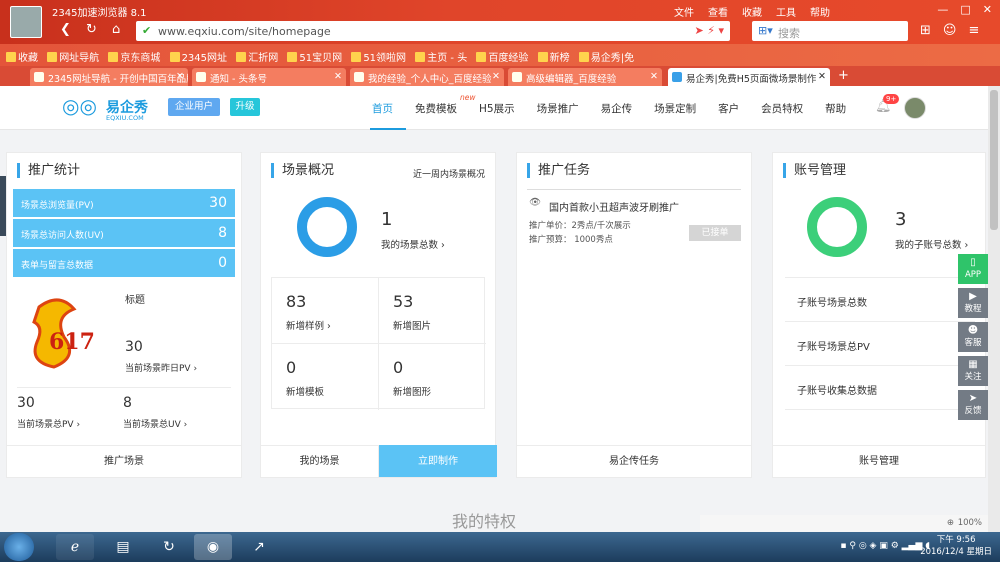  What do you see at coordinates (617, 108) in the screenshot?
I see `nav-yiqichuan: 易企传` at bounding box center [617, 108].